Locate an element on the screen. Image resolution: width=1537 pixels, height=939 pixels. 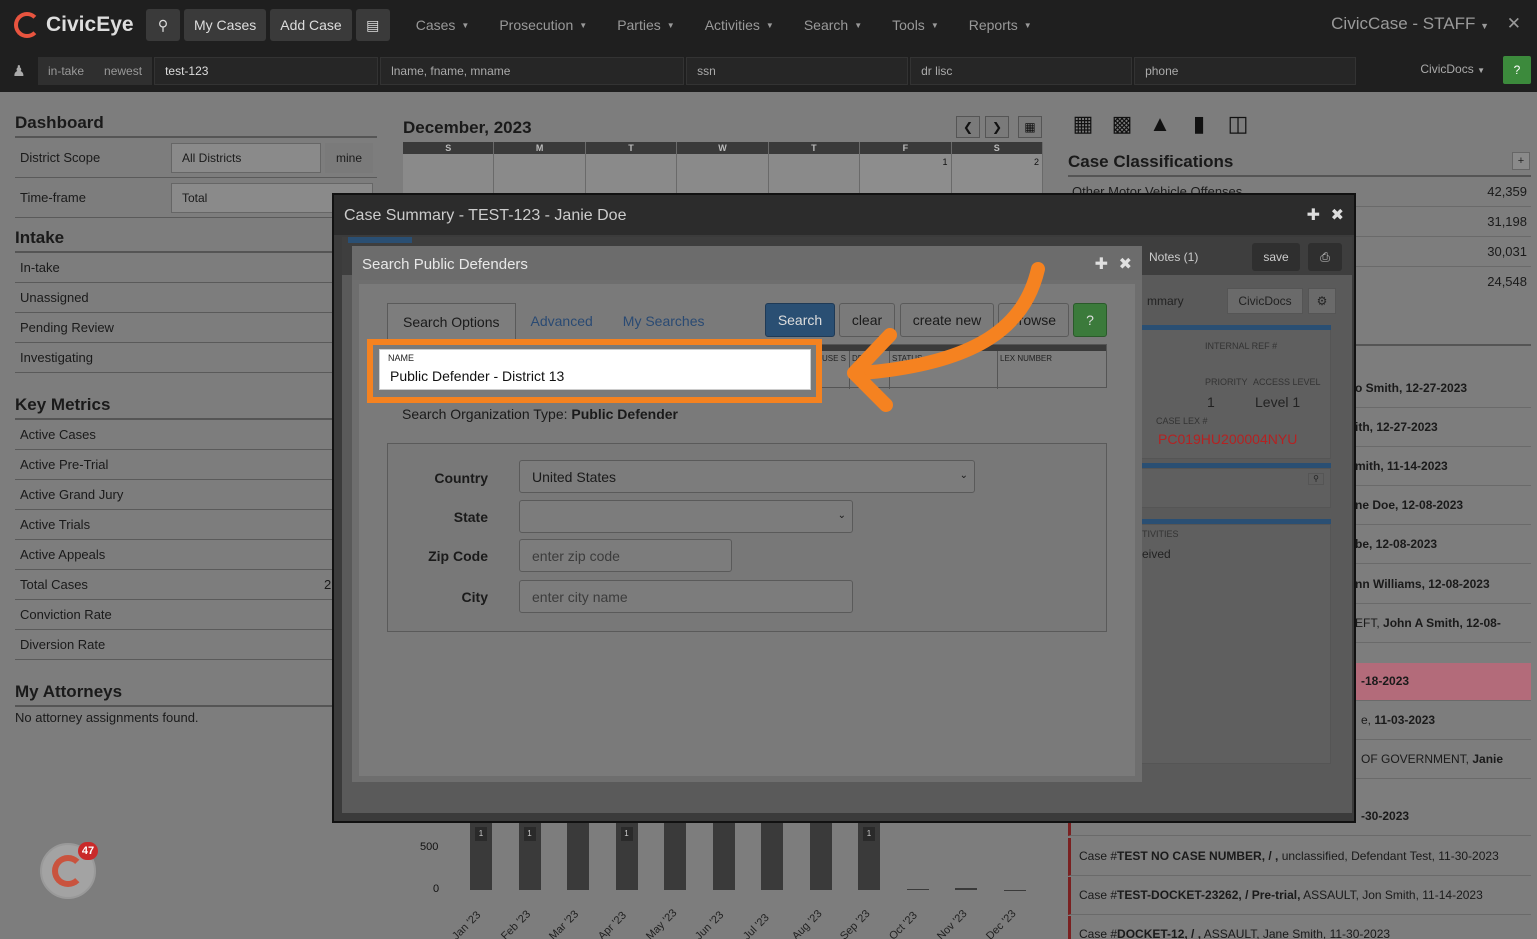
state-select: ⌄ is located at coordinates (686, 516).